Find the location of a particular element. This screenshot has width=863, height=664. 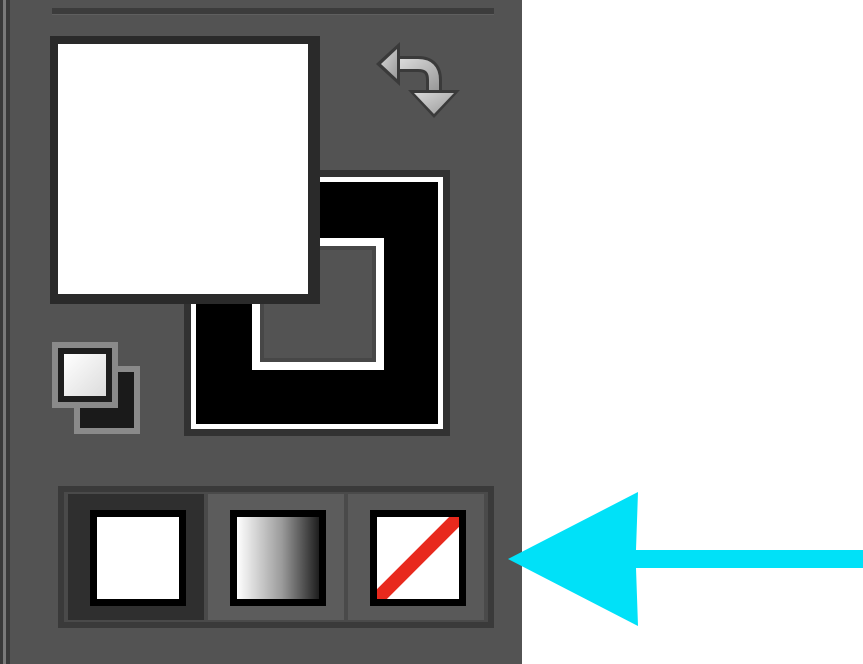

none-icon is located at coordinates (418, 558).